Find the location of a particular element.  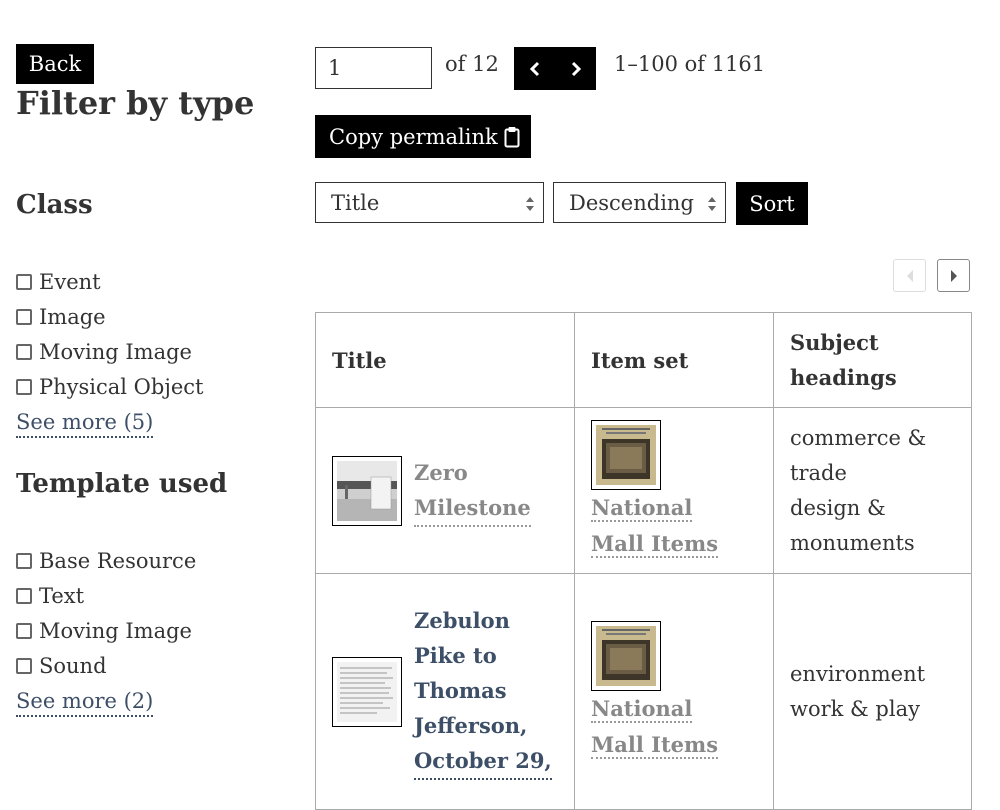

template-facet-base-resource: Base Resource is located at coordinates (106, 560).